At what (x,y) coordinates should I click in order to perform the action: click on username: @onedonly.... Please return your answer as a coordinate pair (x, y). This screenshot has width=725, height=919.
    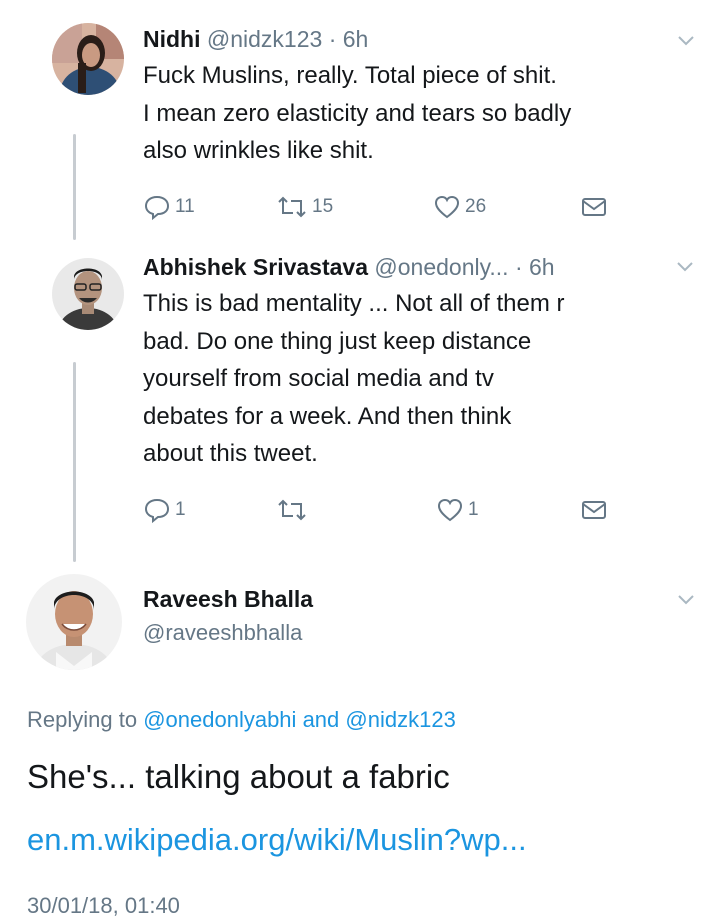
    Looking at the image, I should click on (441, 267).